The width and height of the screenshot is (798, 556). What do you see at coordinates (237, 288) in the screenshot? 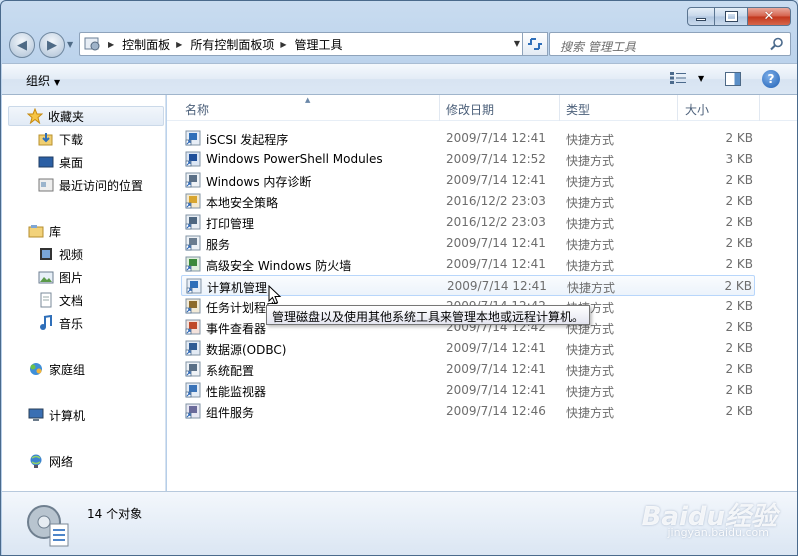
I see `file-name: 计算机管理` at bounding box center [237, 288].